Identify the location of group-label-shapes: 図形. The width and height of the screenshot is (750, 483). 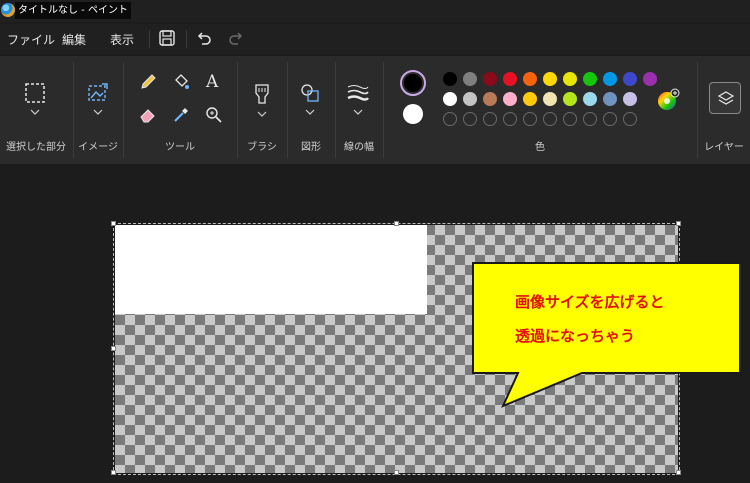
(311, 147).